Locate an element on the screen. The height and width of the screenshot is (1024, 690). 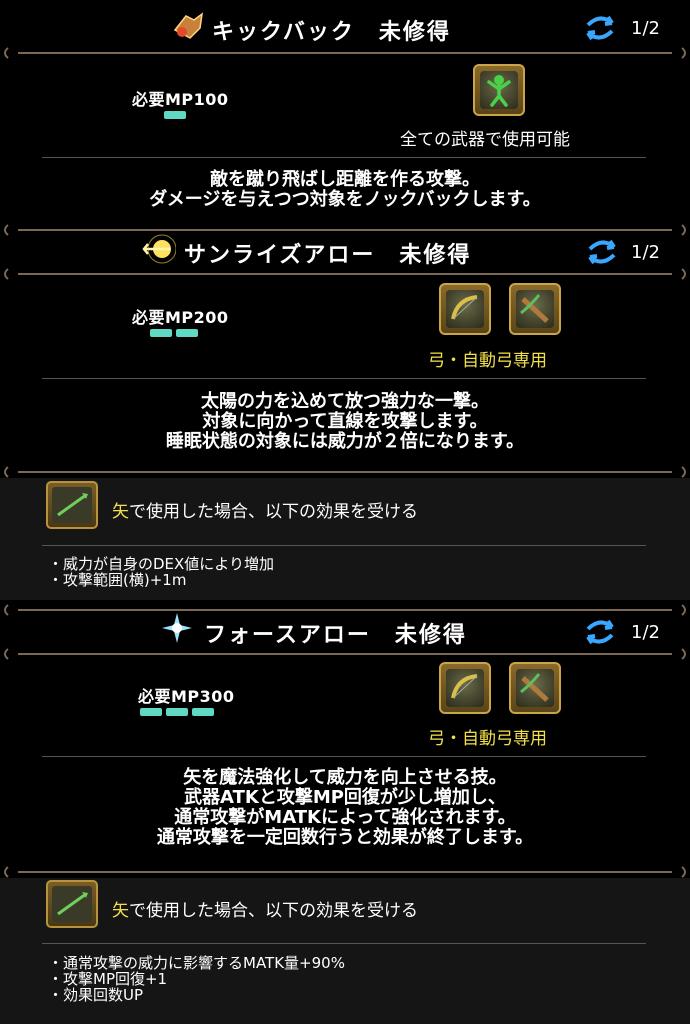
desc-line: 通常攻撃を一定回数行うと効果が終了します。 is located at coordinates (345, 837).